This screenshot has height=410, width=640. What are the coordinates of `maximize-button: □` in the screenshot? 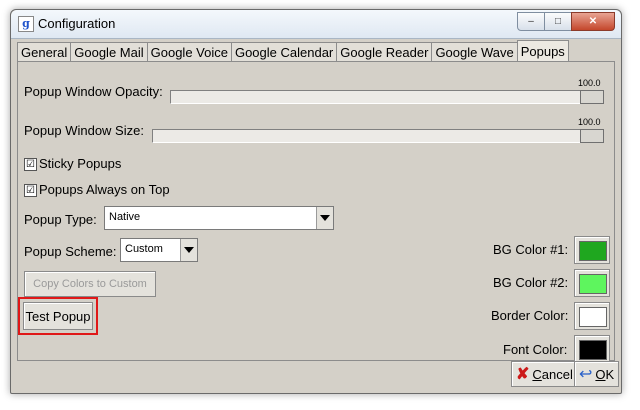 It's located at (558, 21).